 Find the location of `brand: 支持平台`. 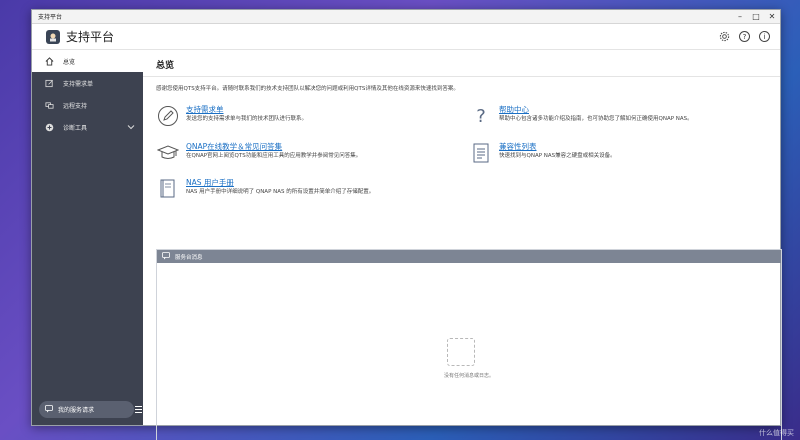

brand: 支持平台 is located at coordinates (80, 36).